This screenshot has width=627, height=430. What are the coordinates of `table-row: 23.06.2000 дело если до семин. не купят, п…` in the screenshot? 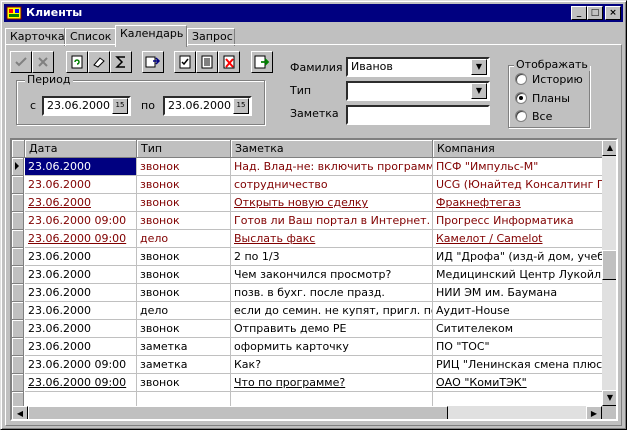 It's located at (307, 311).